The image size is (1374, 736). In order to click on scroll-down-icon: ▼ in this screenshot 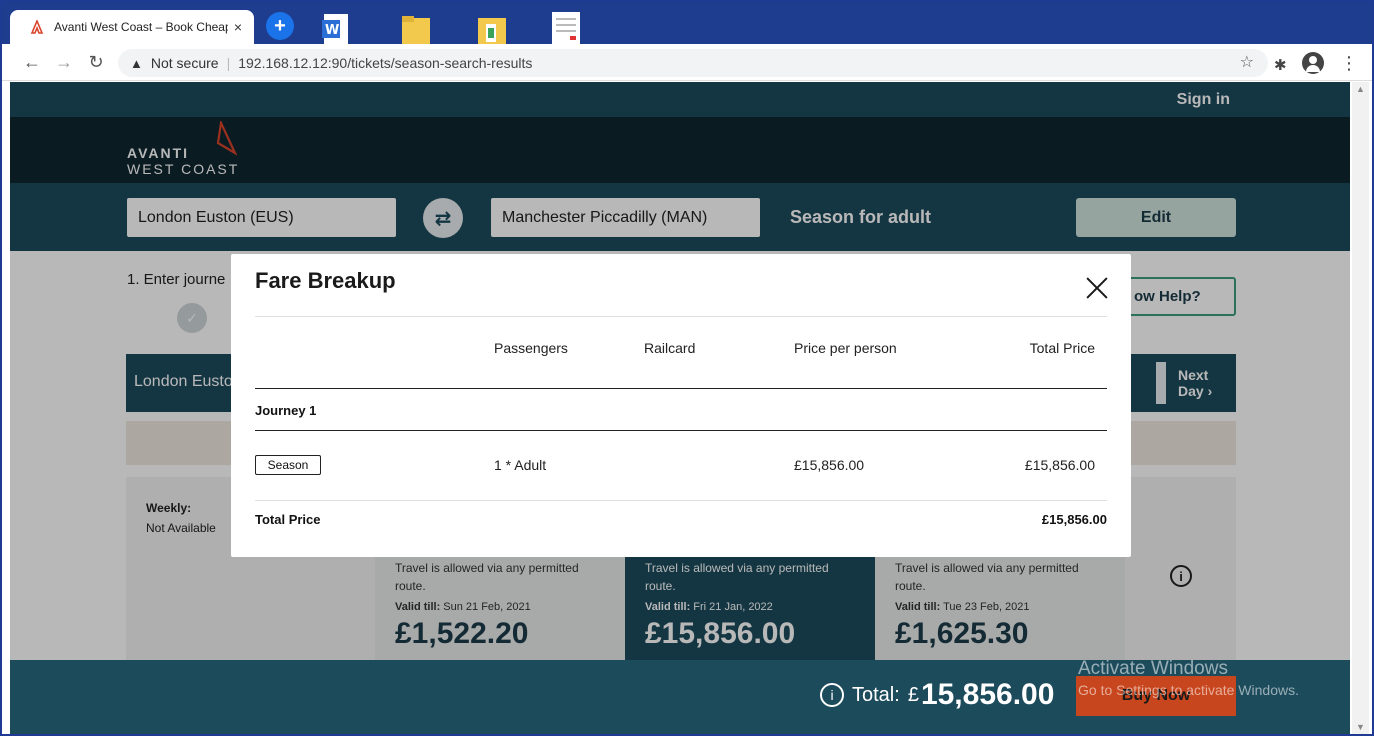, I will do `click(1360, 727)`.